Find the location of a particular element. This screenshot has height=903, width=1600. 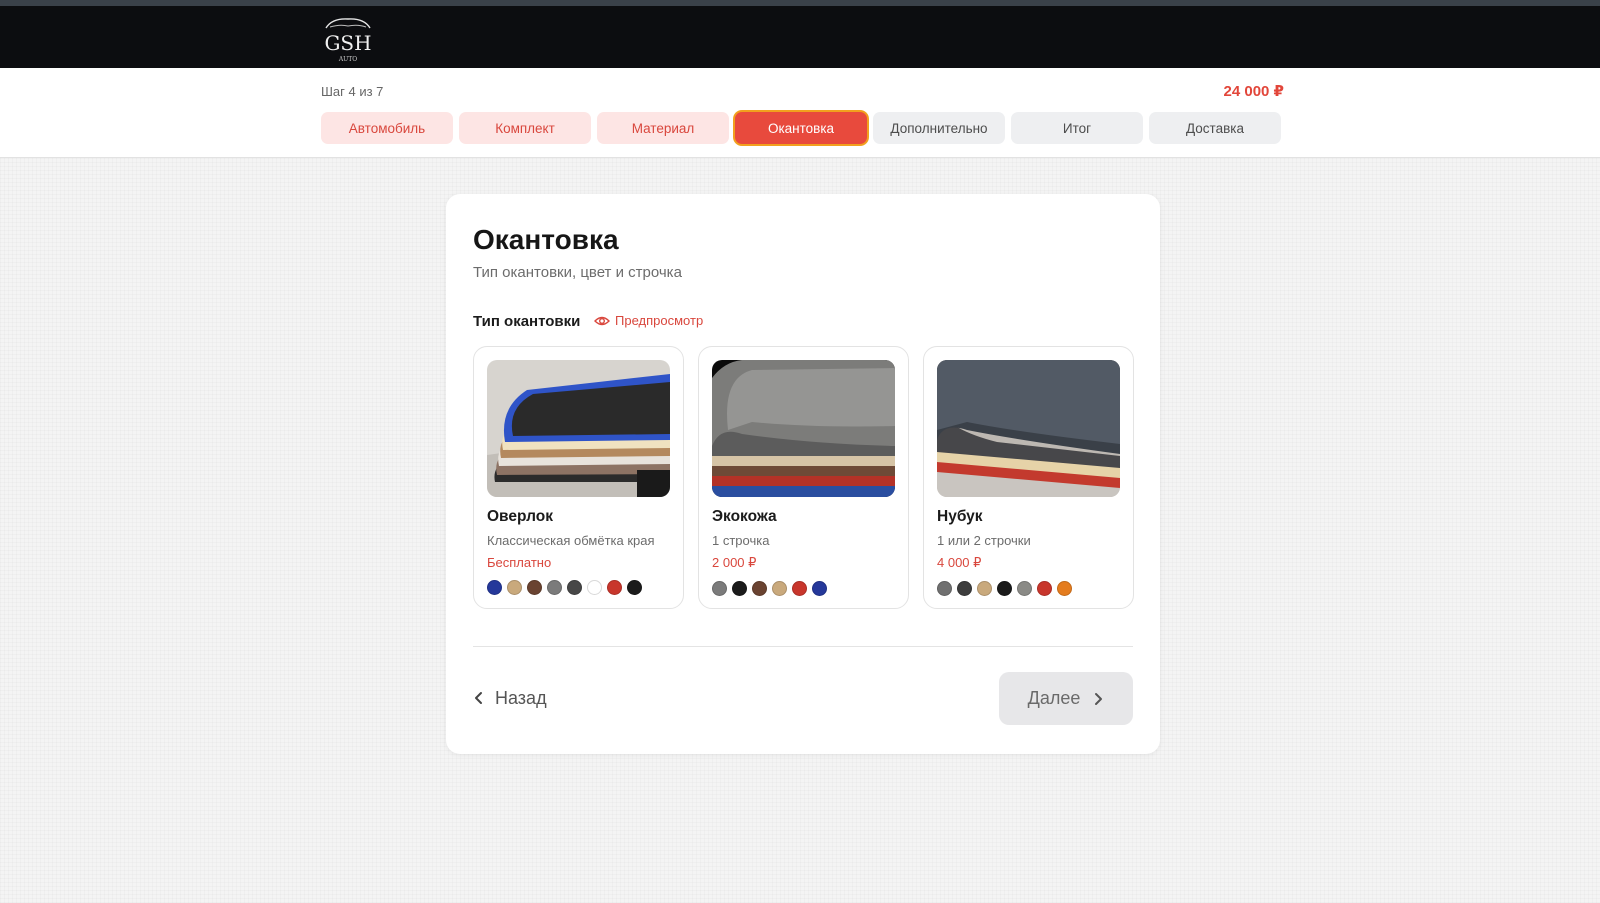

page-title: Окантовка is located at coordinates (546, 239).